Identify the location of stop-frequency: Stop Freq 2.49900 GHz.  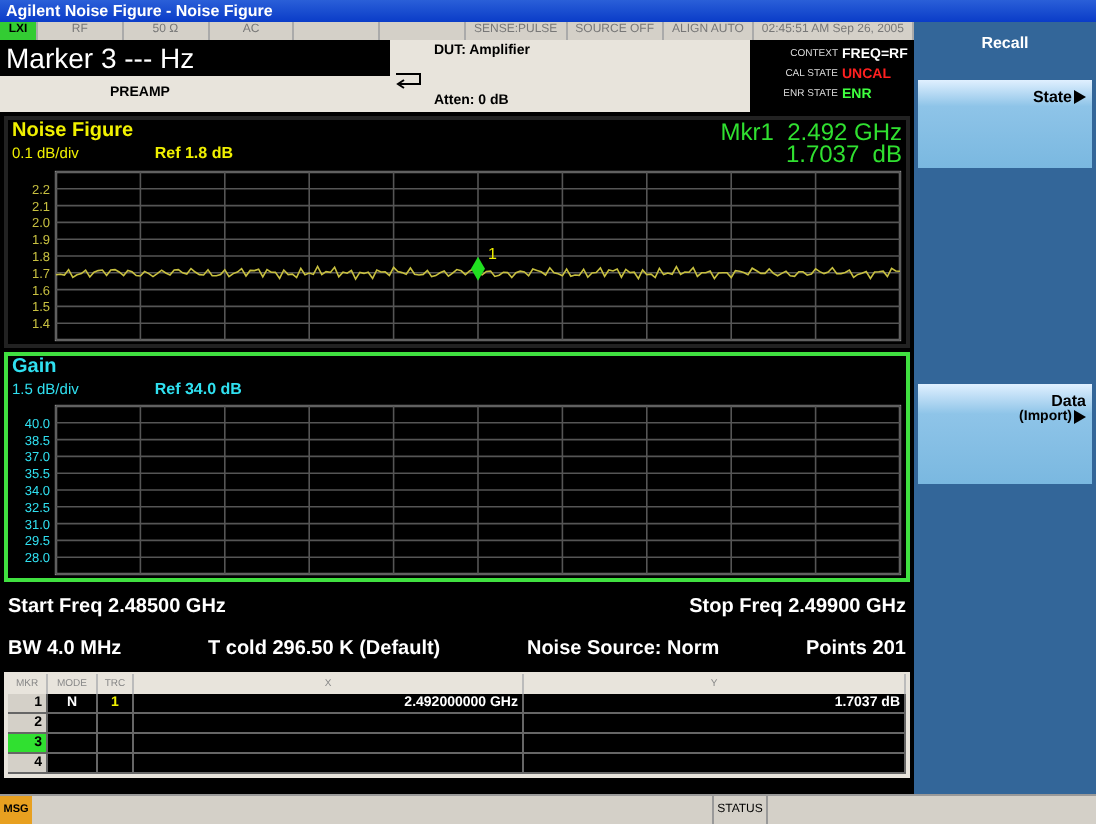
(797, 607).